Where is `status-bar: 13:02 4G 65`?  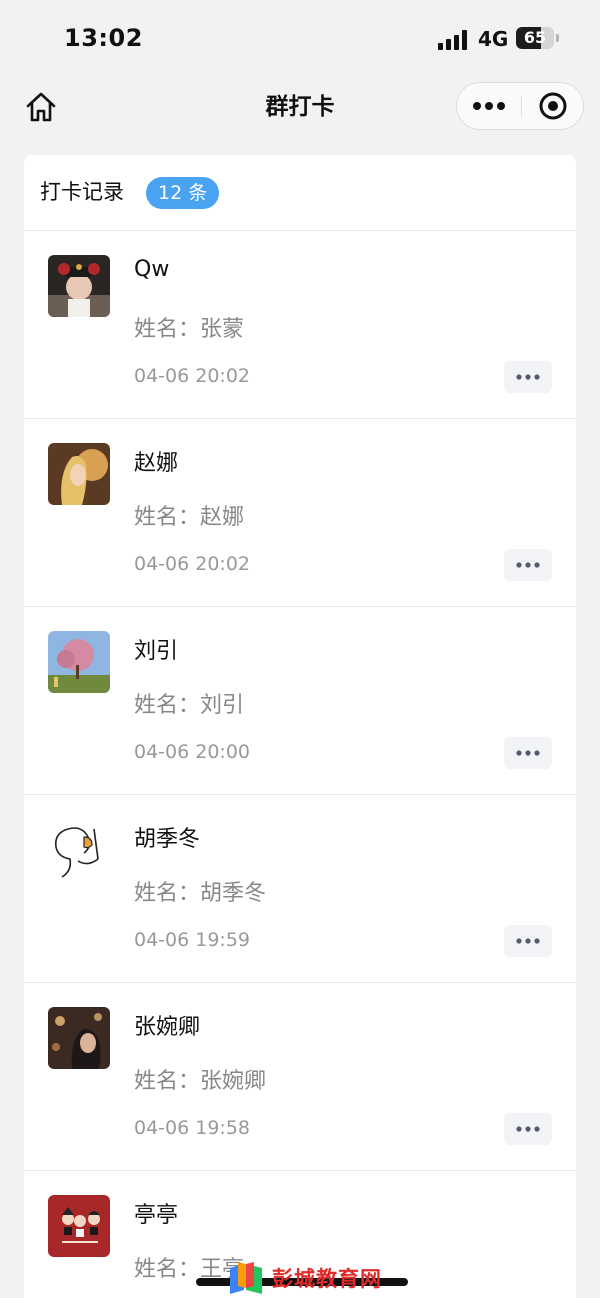 status-bar: 13:02 4G 65 is located at coordinates (300, 38).